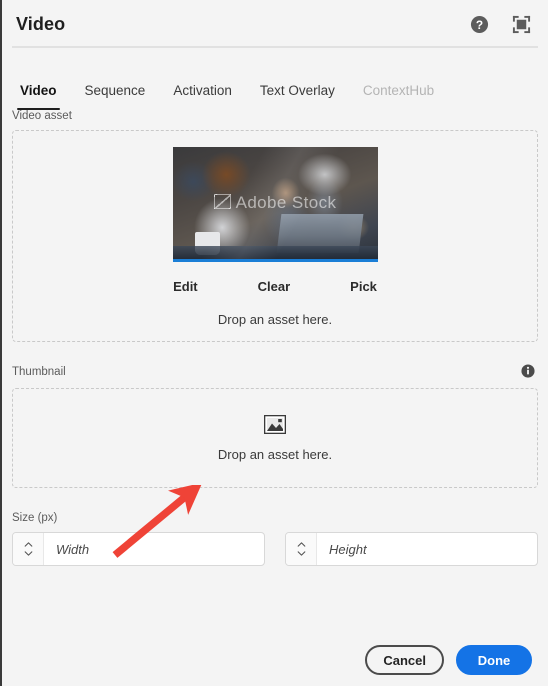 This screenshot has width=548, height=686. Describe the element at coordinates (286, 202) in the screenshot. I see `stock-watermark-text: Adobe Stock` at that location.